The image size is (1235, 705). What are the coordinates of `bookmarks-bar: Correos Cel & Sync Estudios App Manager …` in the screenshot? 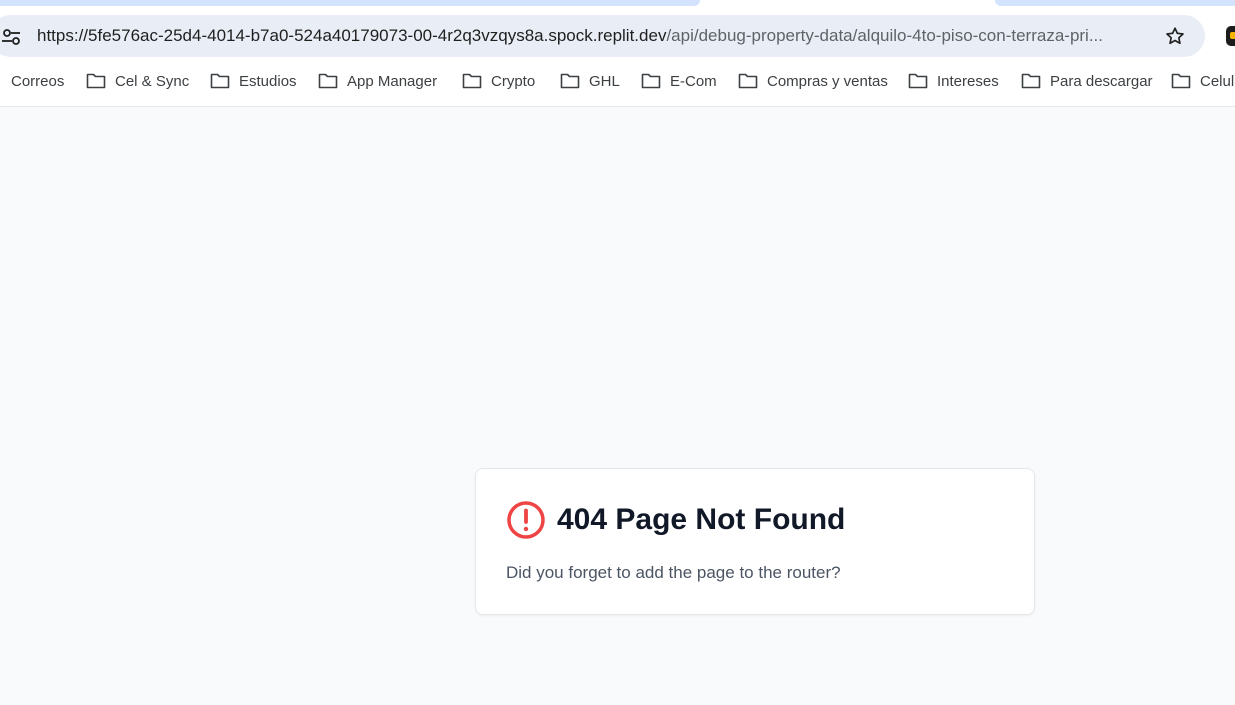 It's located at (617, 81).